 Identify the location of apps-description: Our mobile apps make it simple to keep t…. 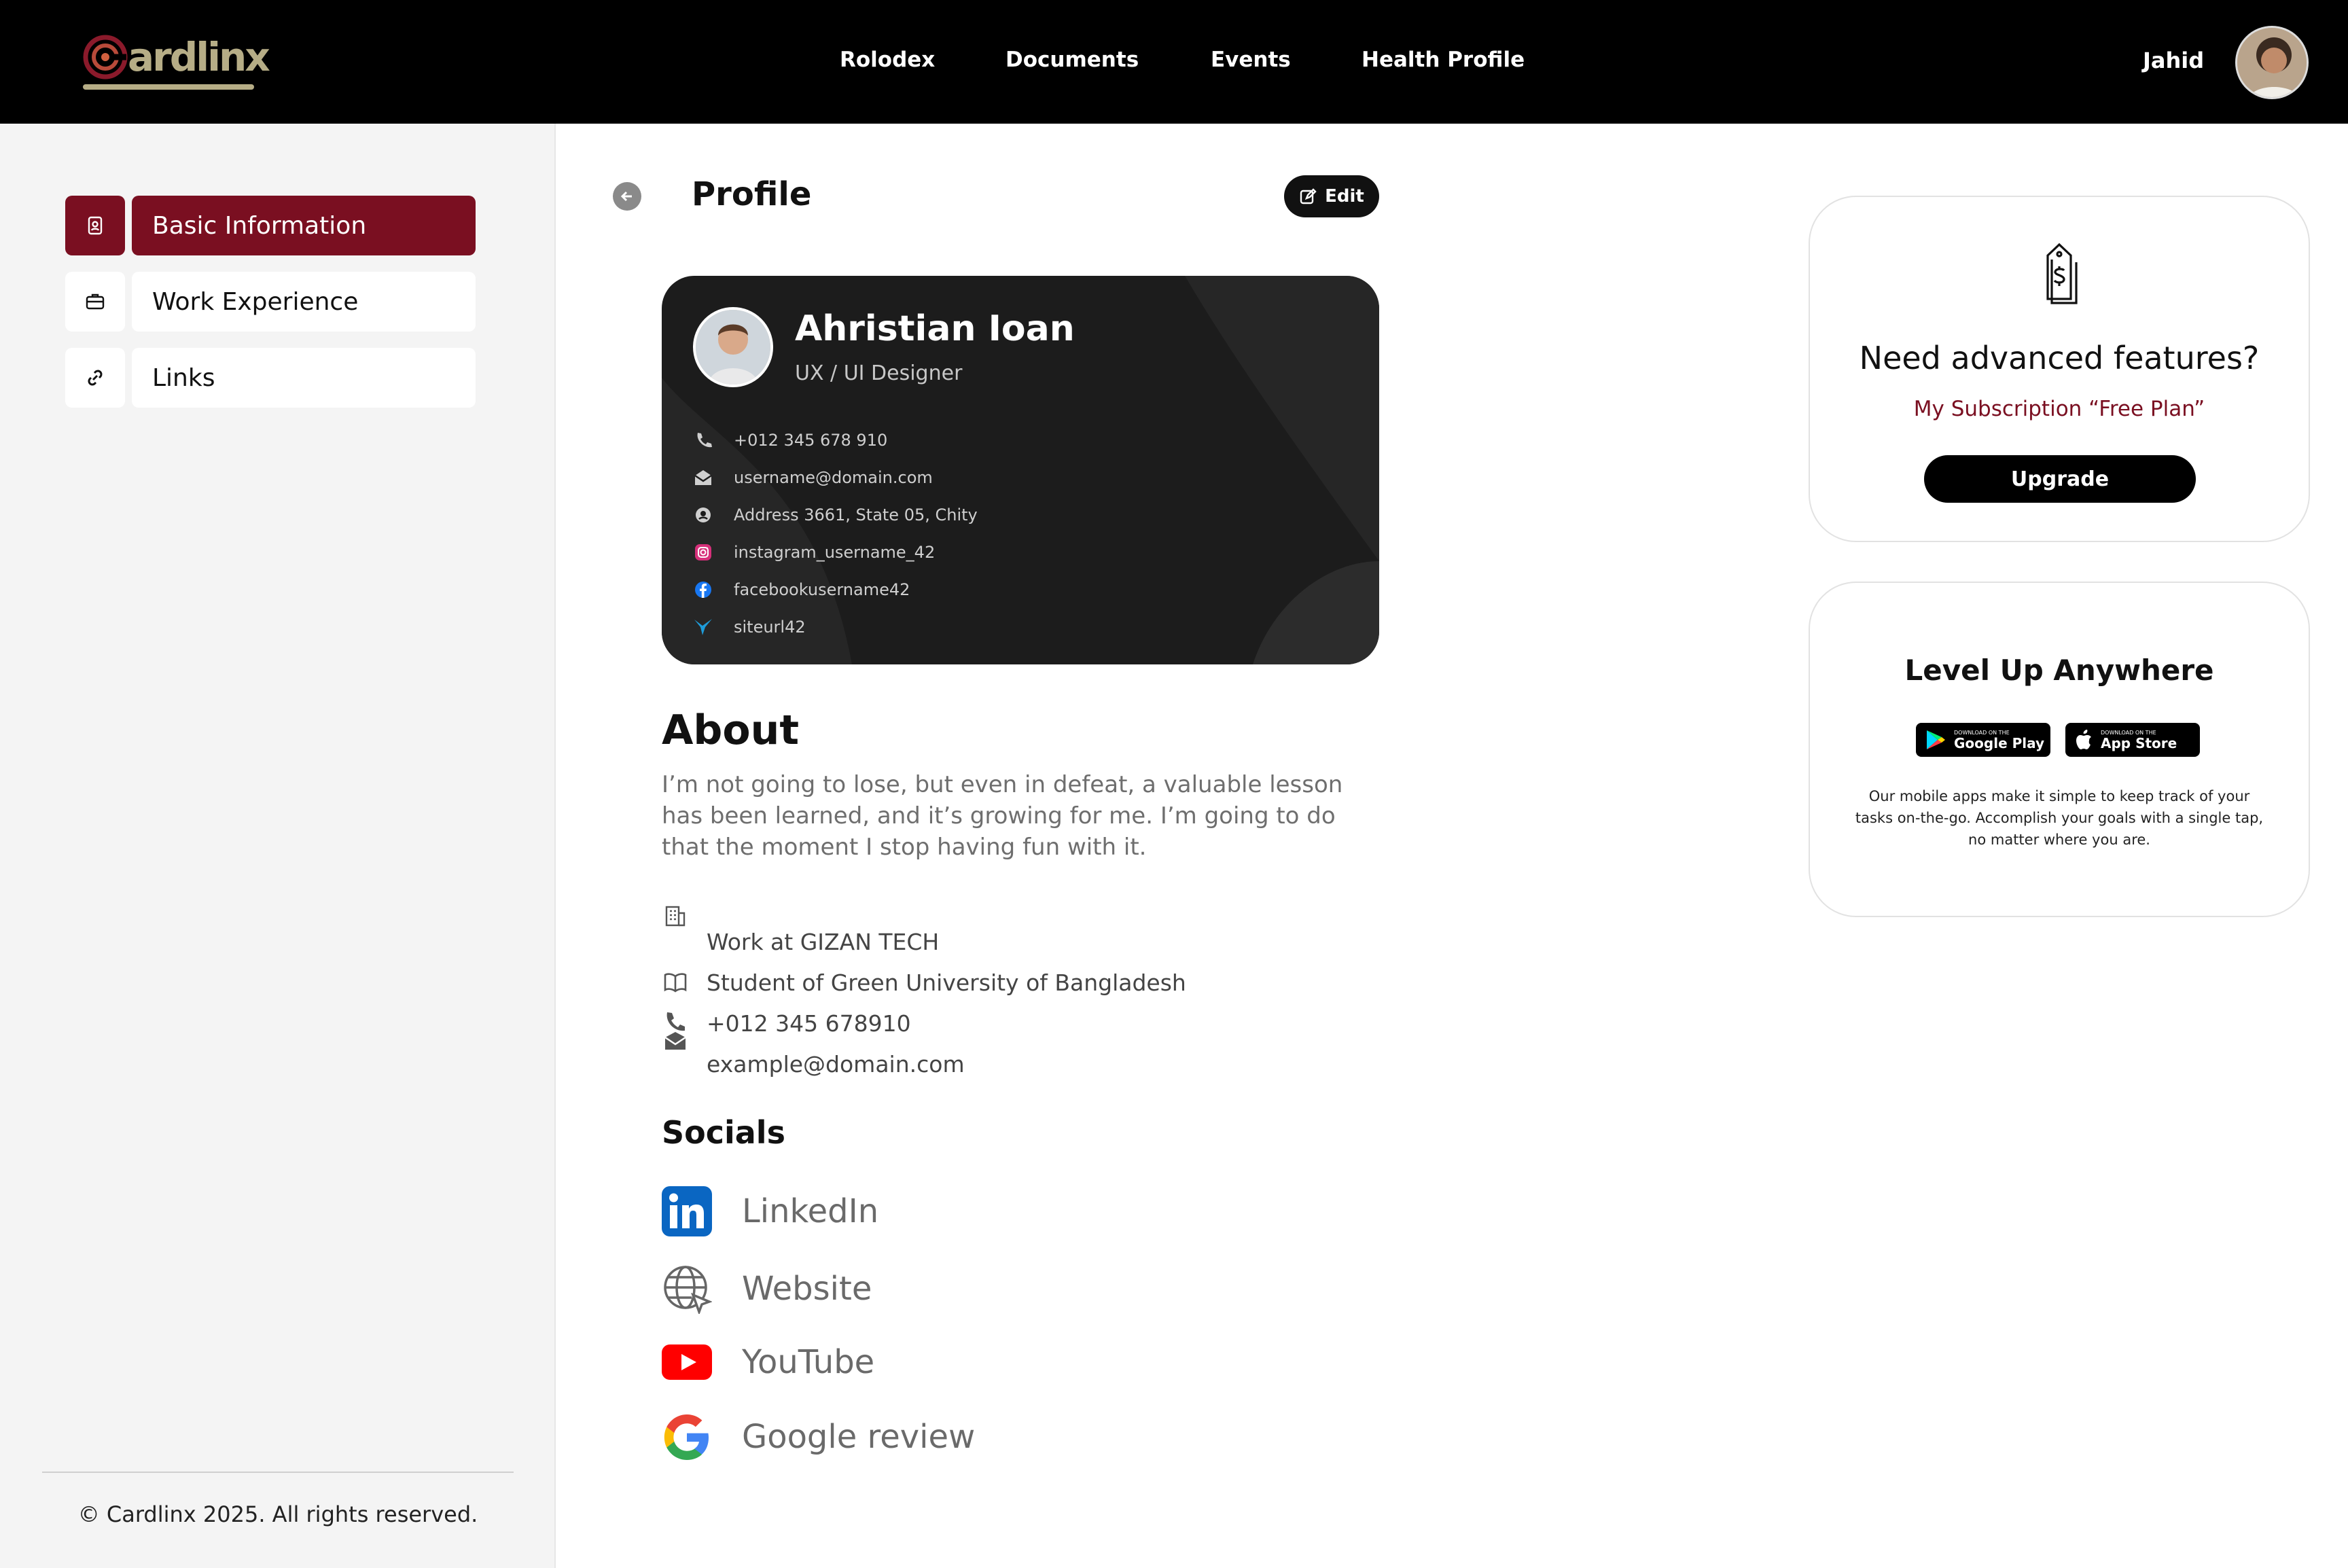
(2059, 818).